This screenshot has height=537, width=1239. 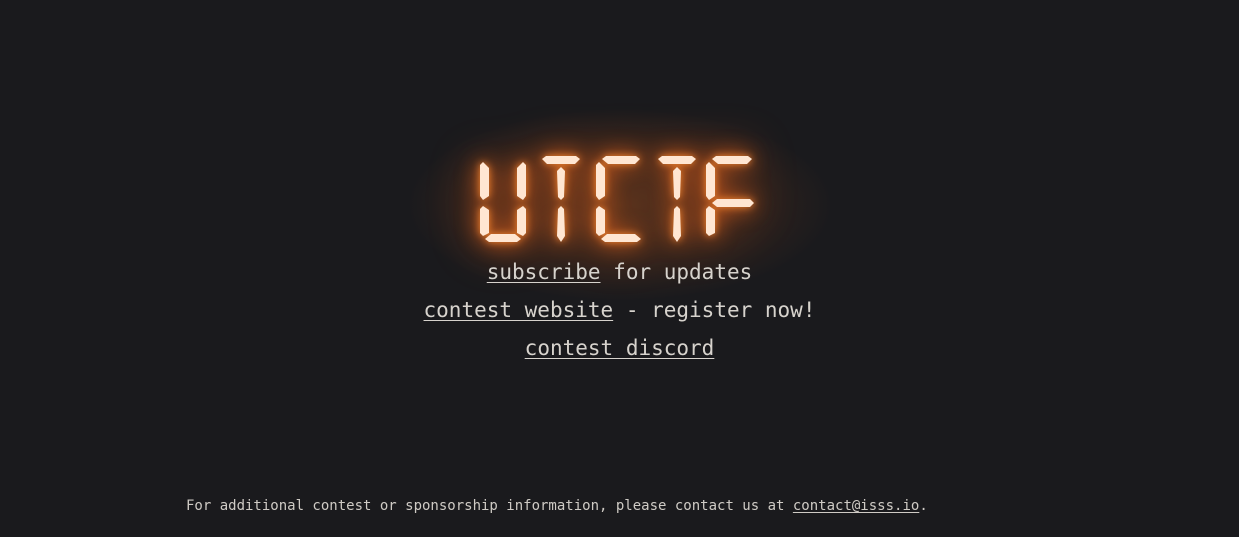 I want to click on footer-period: ., so click(x=923, y=506).